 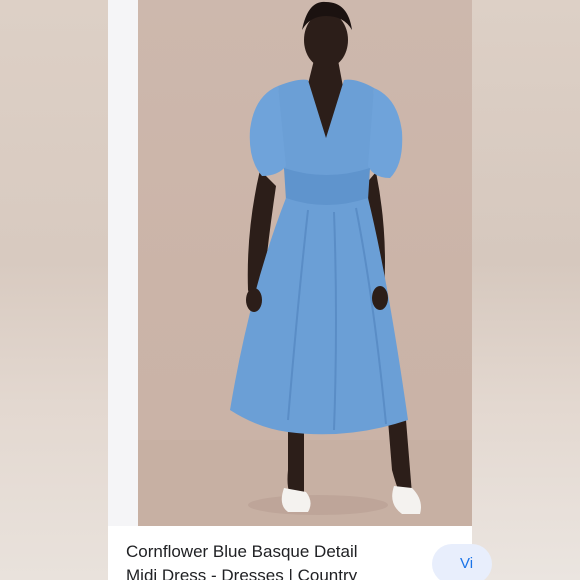 I want to click on head, so click(x=326, y=40).